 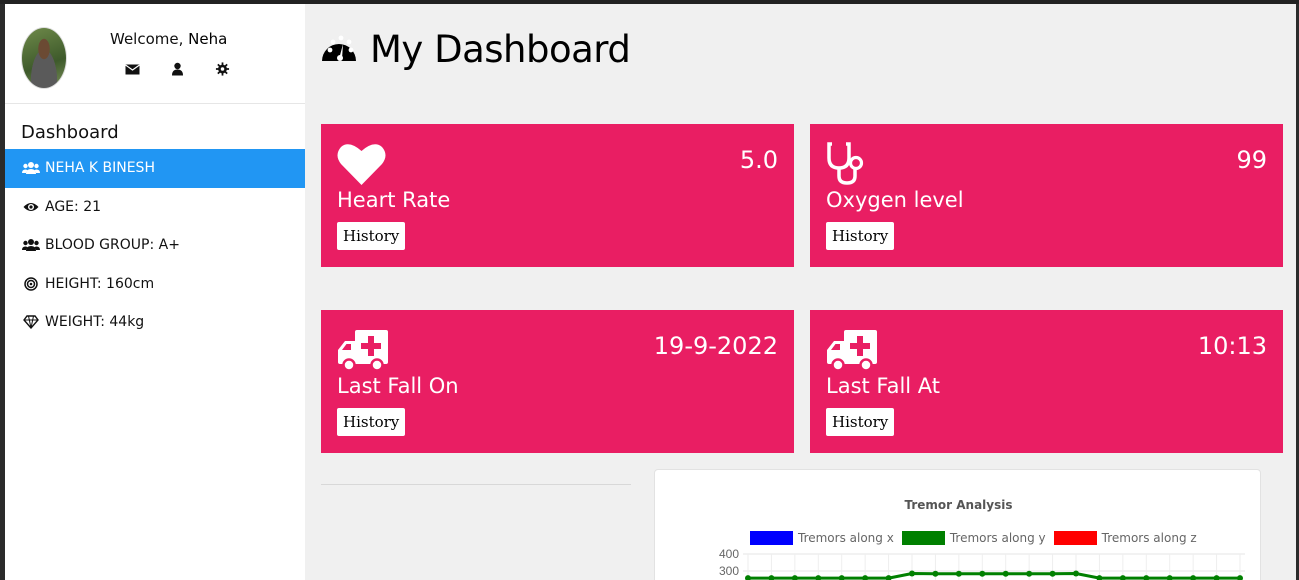 What do you see at coordinates (208, 39) in the screenshot?
I see `username: Neha` at bounding box center [208, 39].